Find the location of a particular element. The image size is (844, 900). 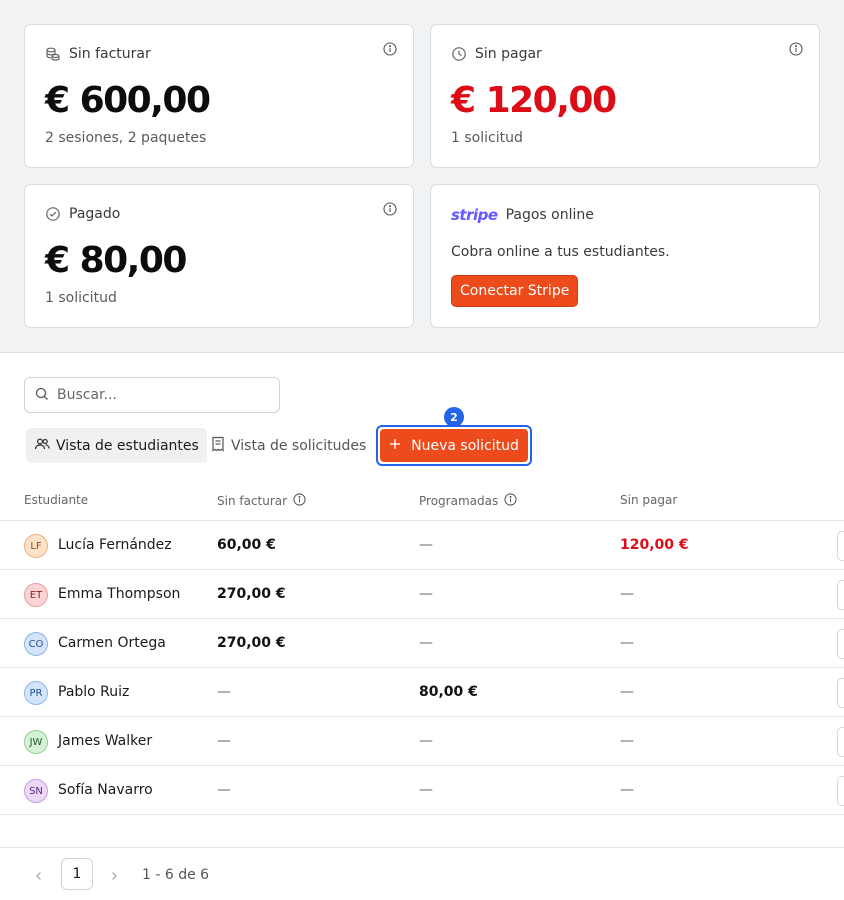

student-name: Lucía Fernández is located at coordinates (115, 545).